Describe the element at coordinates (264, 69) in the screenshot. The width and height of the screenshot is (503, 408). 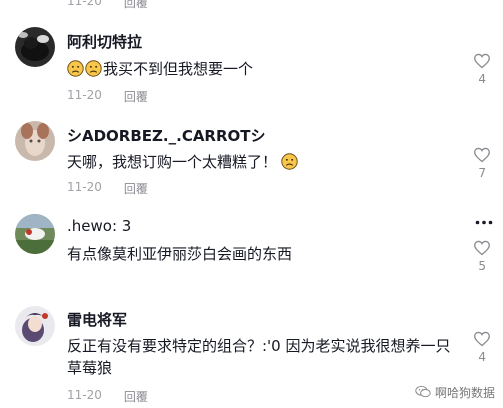
I see `comment-text: 我买不到但我想要一个` at that location.